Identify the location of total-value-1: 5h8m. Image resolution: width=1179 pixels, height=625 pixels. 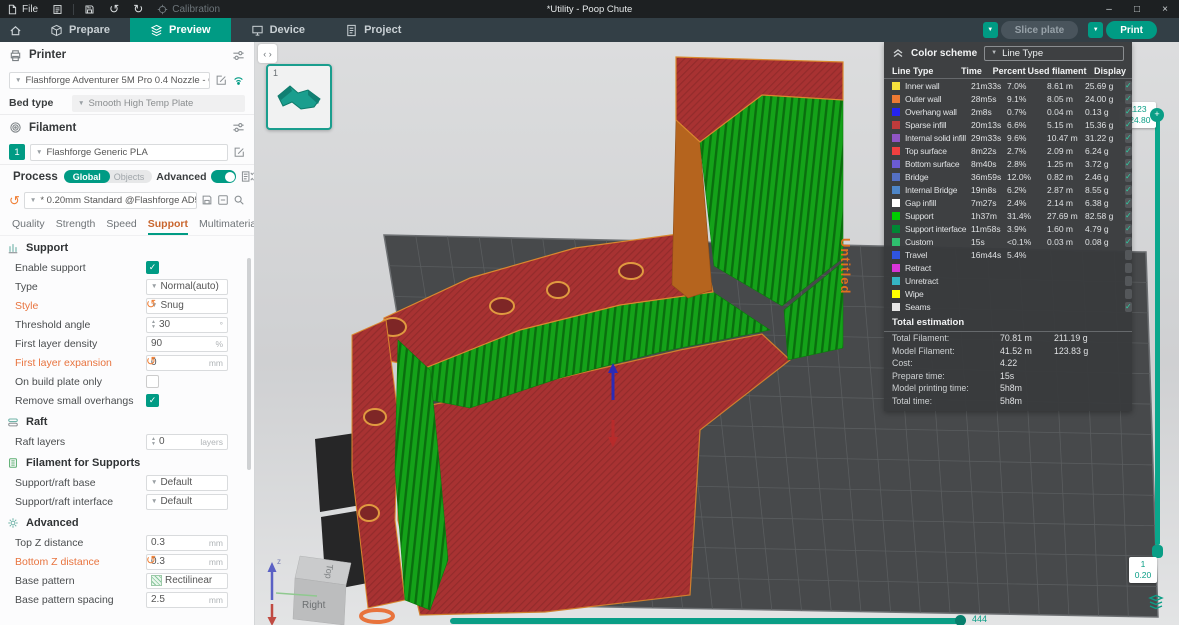
(1011, 388).